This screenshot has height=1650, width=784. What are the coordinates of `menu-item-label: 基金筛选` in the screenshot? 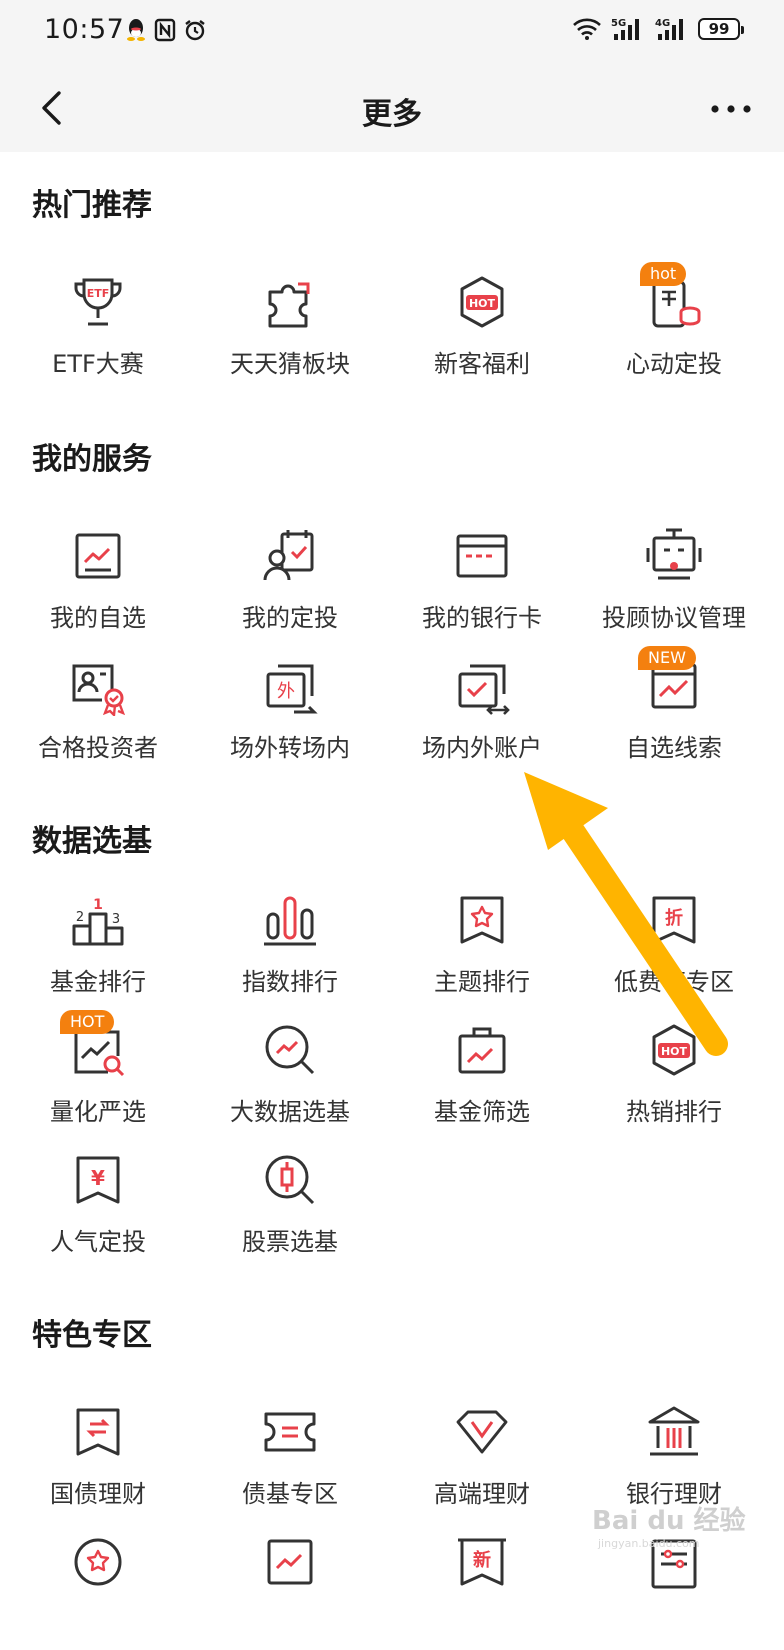 It's located at (482, 1112).